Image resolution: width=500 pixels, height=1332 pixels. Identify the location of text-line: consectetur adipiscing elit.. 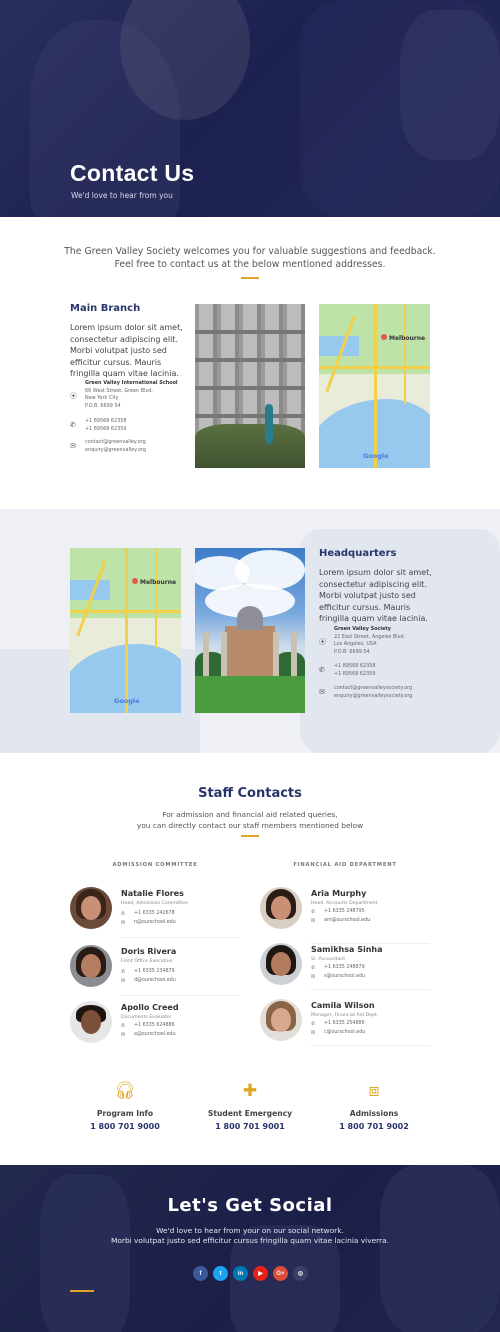
(124, 339).